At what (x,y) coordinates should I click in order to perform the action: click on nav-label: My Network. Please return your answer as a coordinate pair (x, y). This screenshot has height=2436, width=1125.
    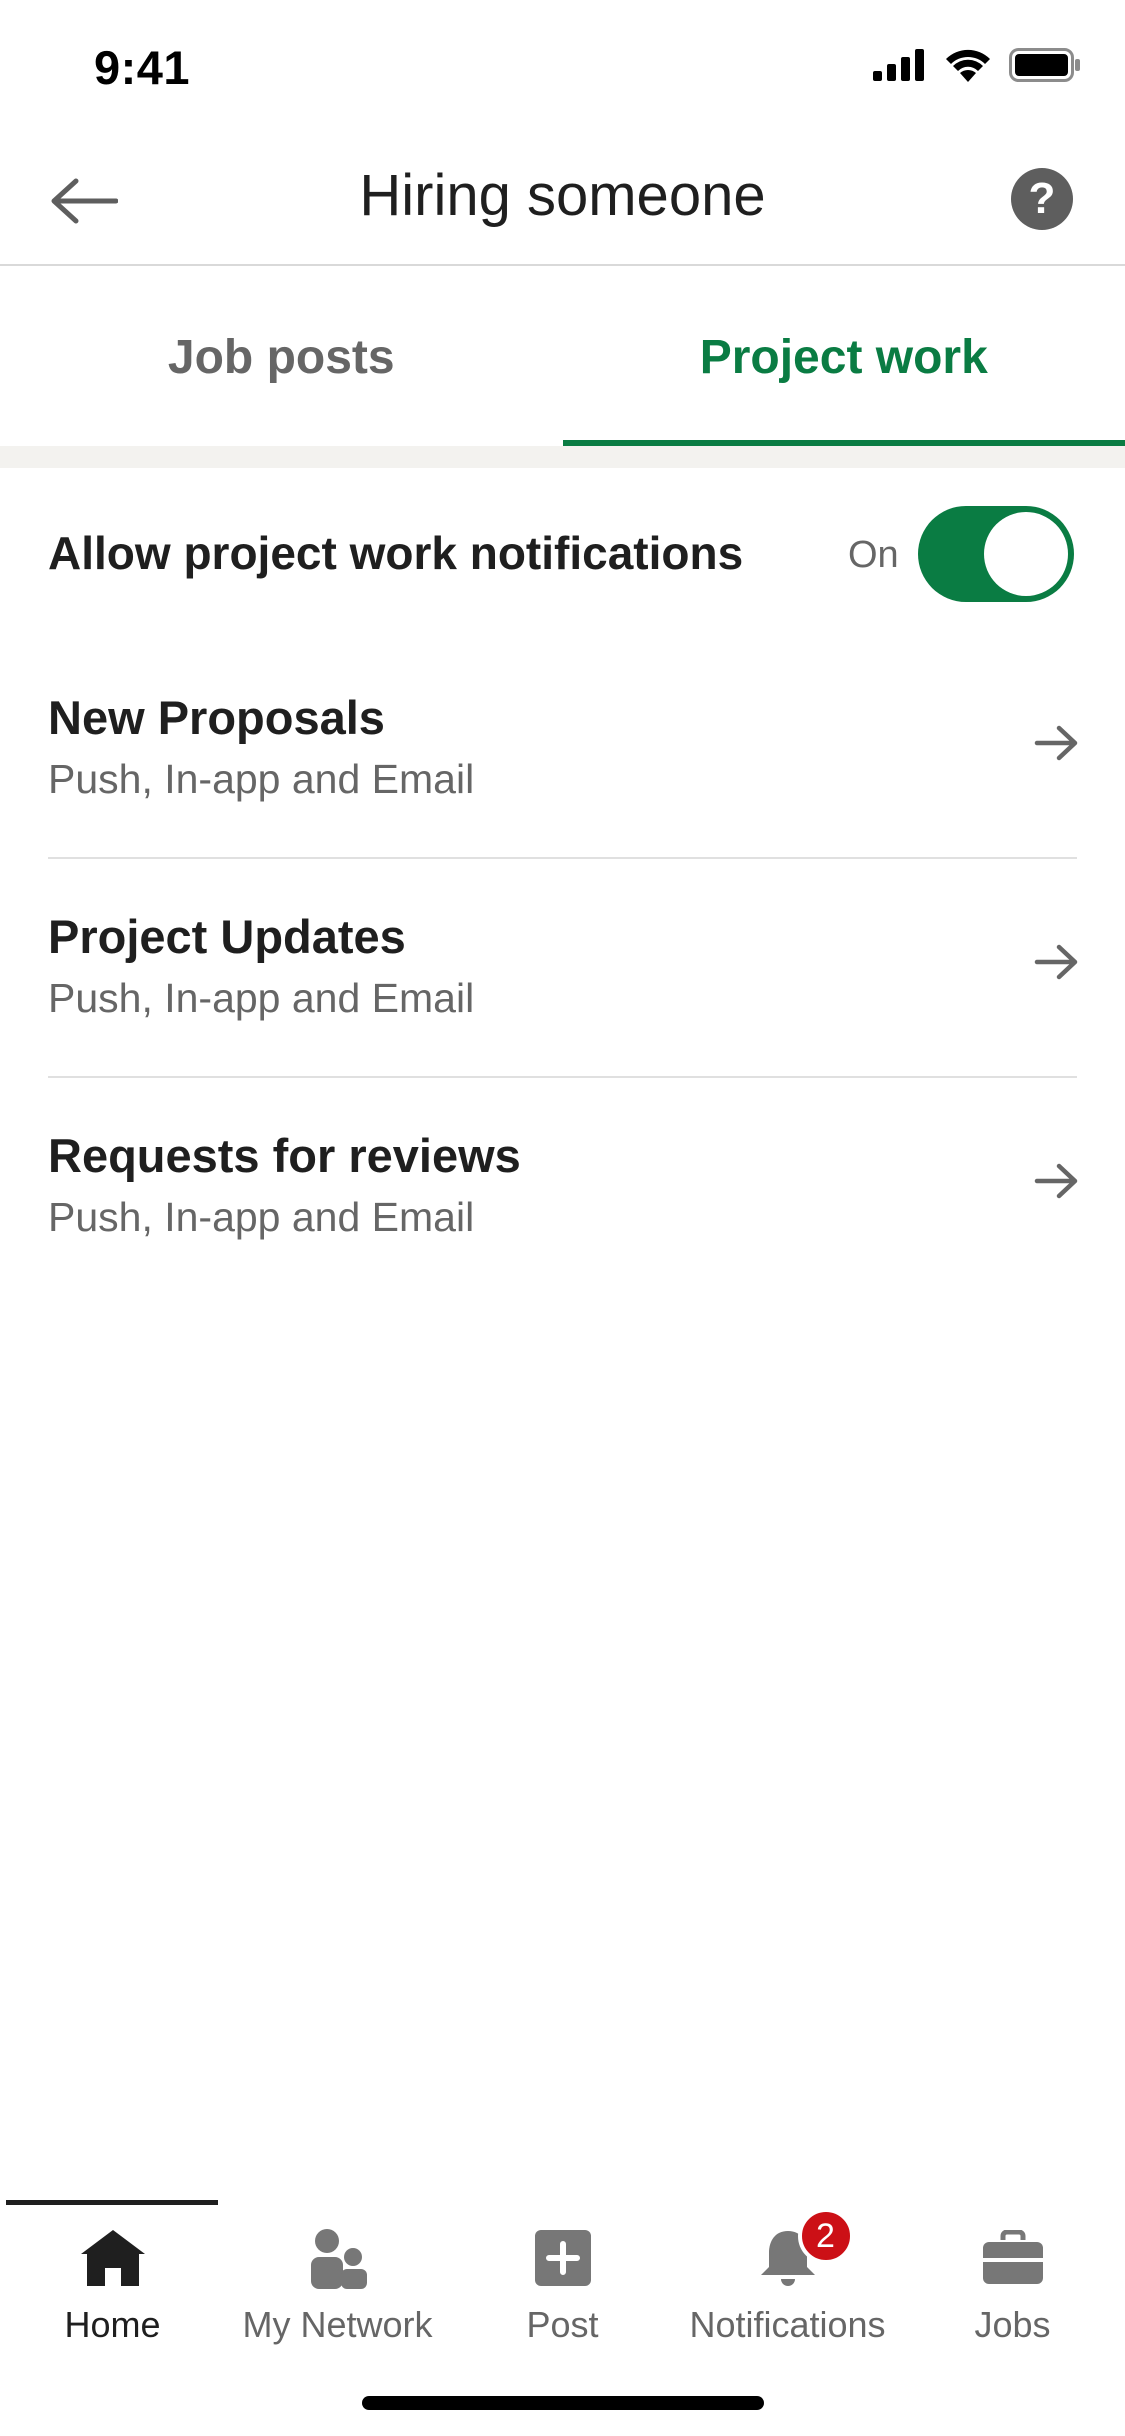
    Looking at the image, I should click on (337, 2324).